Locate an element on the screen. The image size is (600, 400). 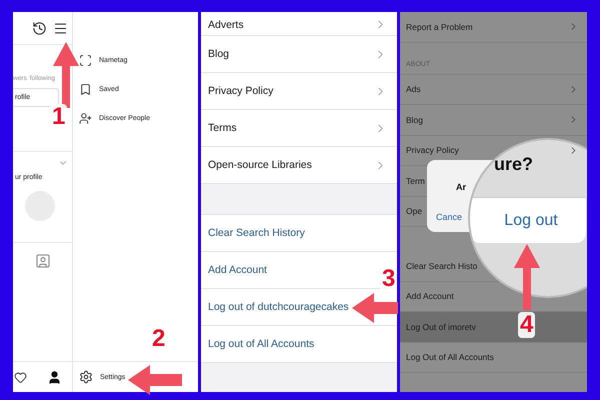
settings-row-label: Report a Problem is located at coordinates (439, 27).